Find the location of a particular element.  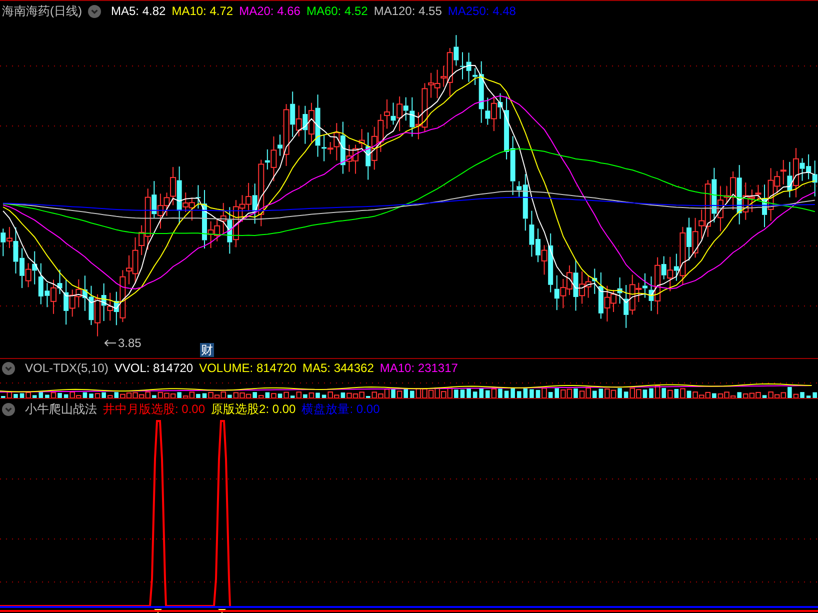

indicator-value: MA10: 4.72 is located at coordinates (203, 11).